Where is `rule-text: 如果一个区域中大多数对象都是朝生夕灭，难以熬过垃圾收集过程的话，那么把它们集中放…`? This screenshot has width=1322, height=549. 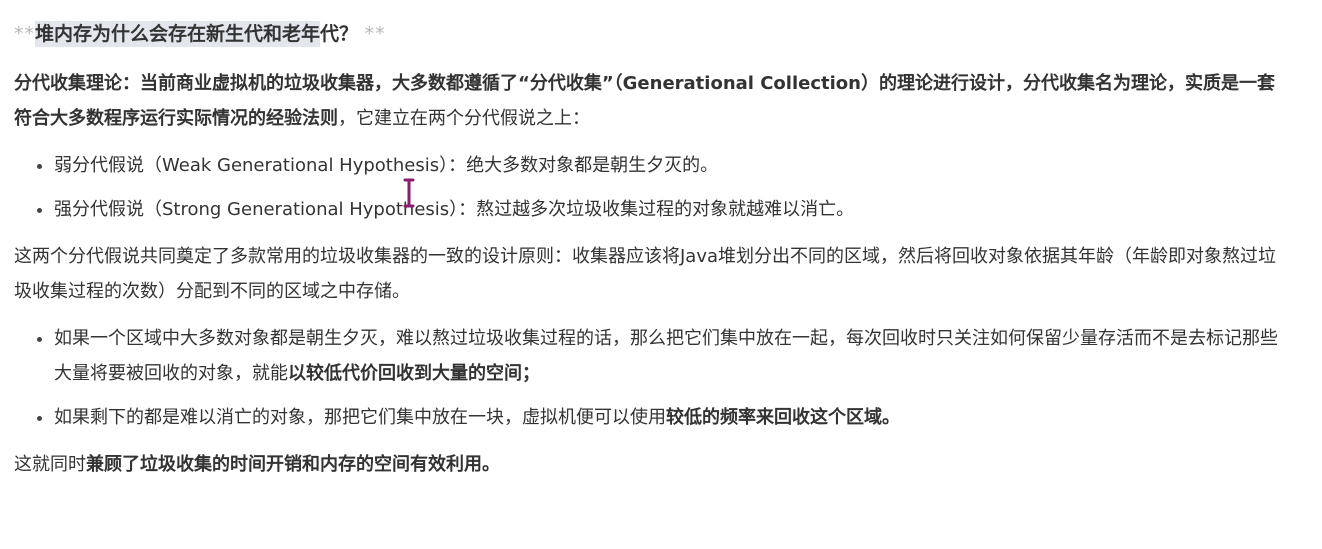
rule-text: 如果一个区域中大多数对象都是朝生夕灭，难以熬过垃圾收集过程的话，那么把它们集中放… is located at coordinates (666, 356).